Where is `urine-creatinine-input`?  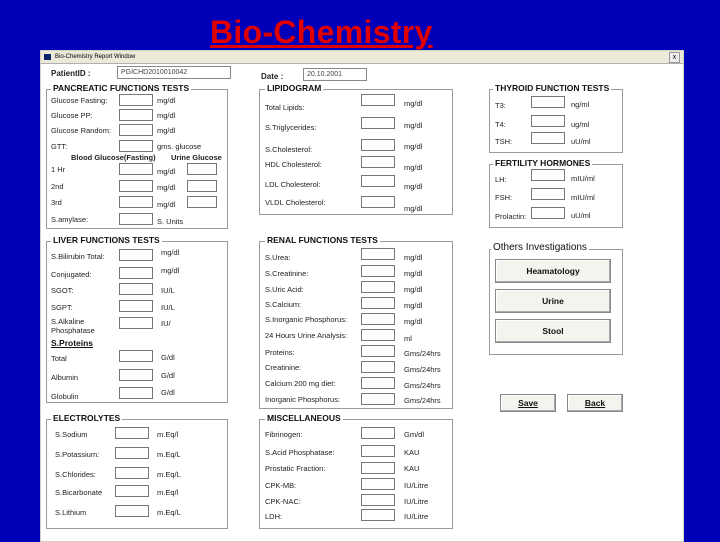
urine-creatinine-input is located at coordinates (378, 367).